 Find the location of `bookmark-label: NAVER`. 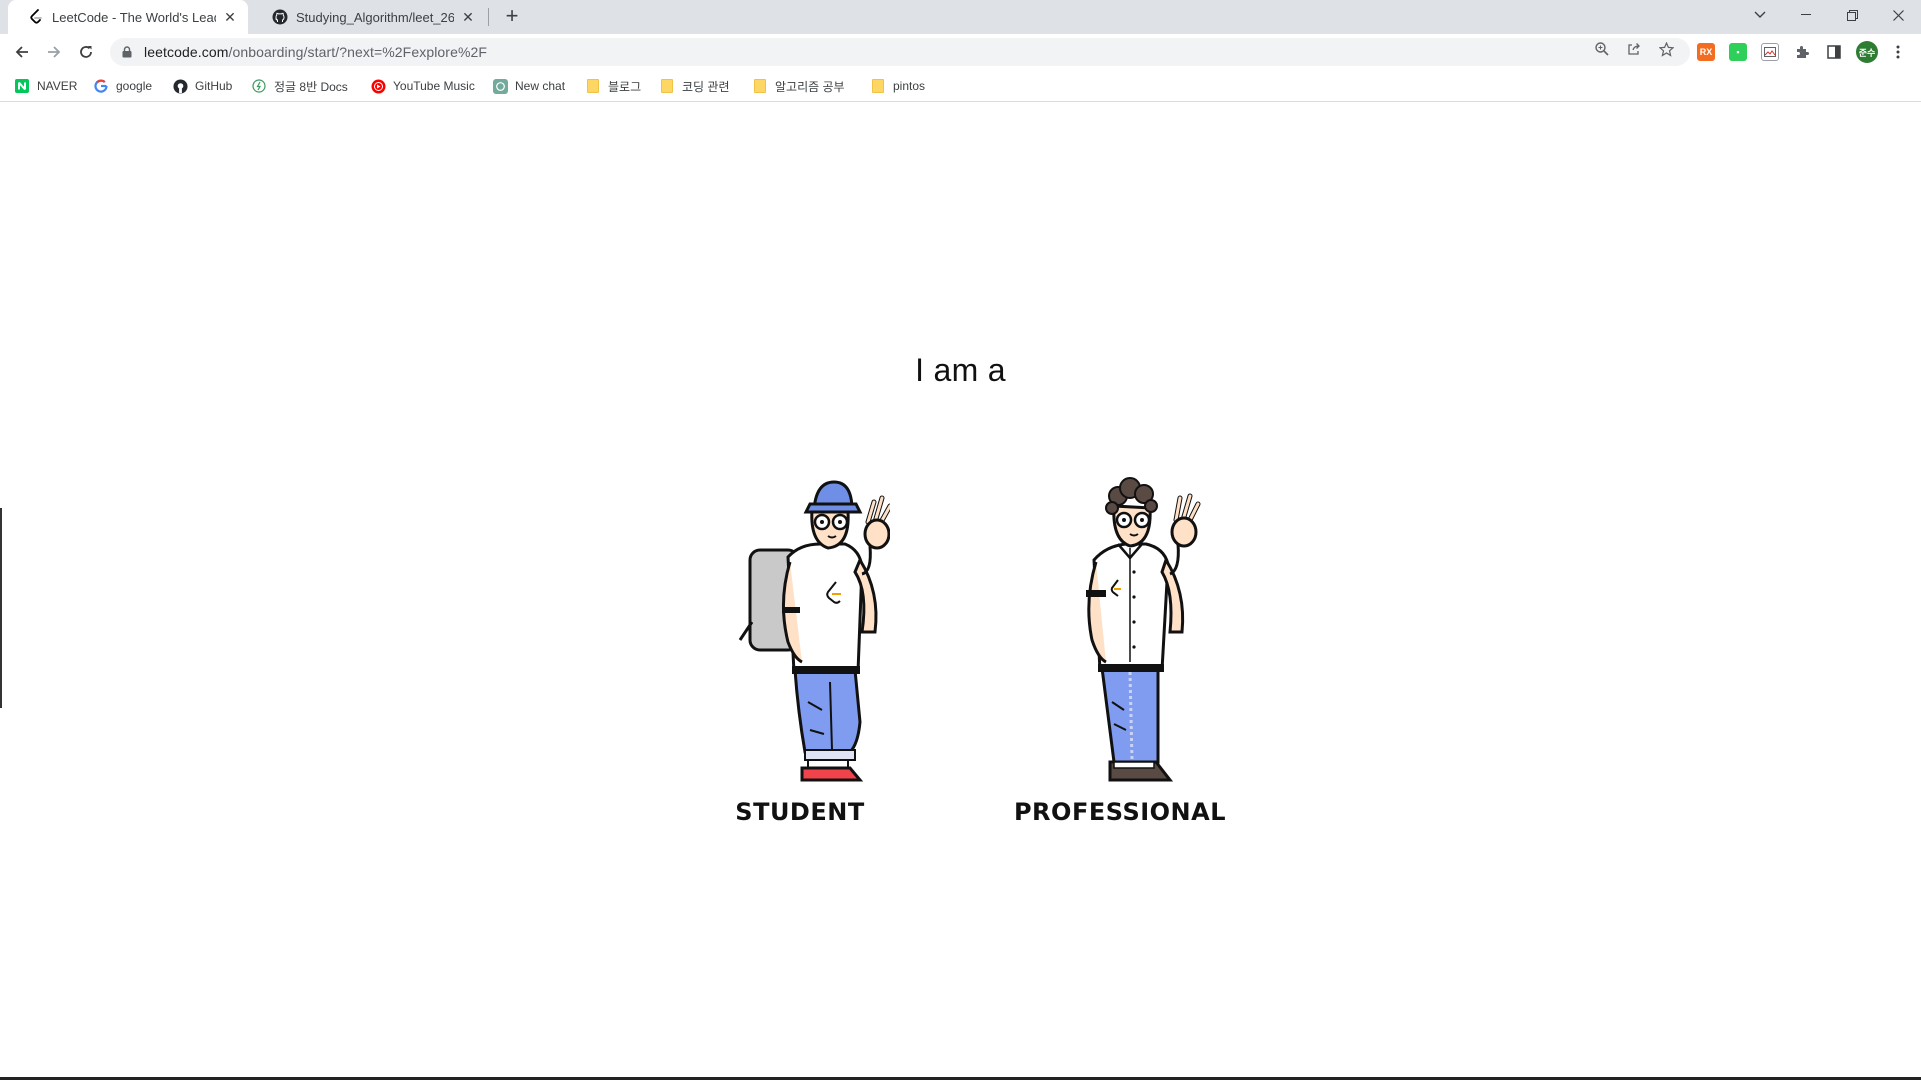

bookmark-label: NAVER is located at coordinates (57, 86).